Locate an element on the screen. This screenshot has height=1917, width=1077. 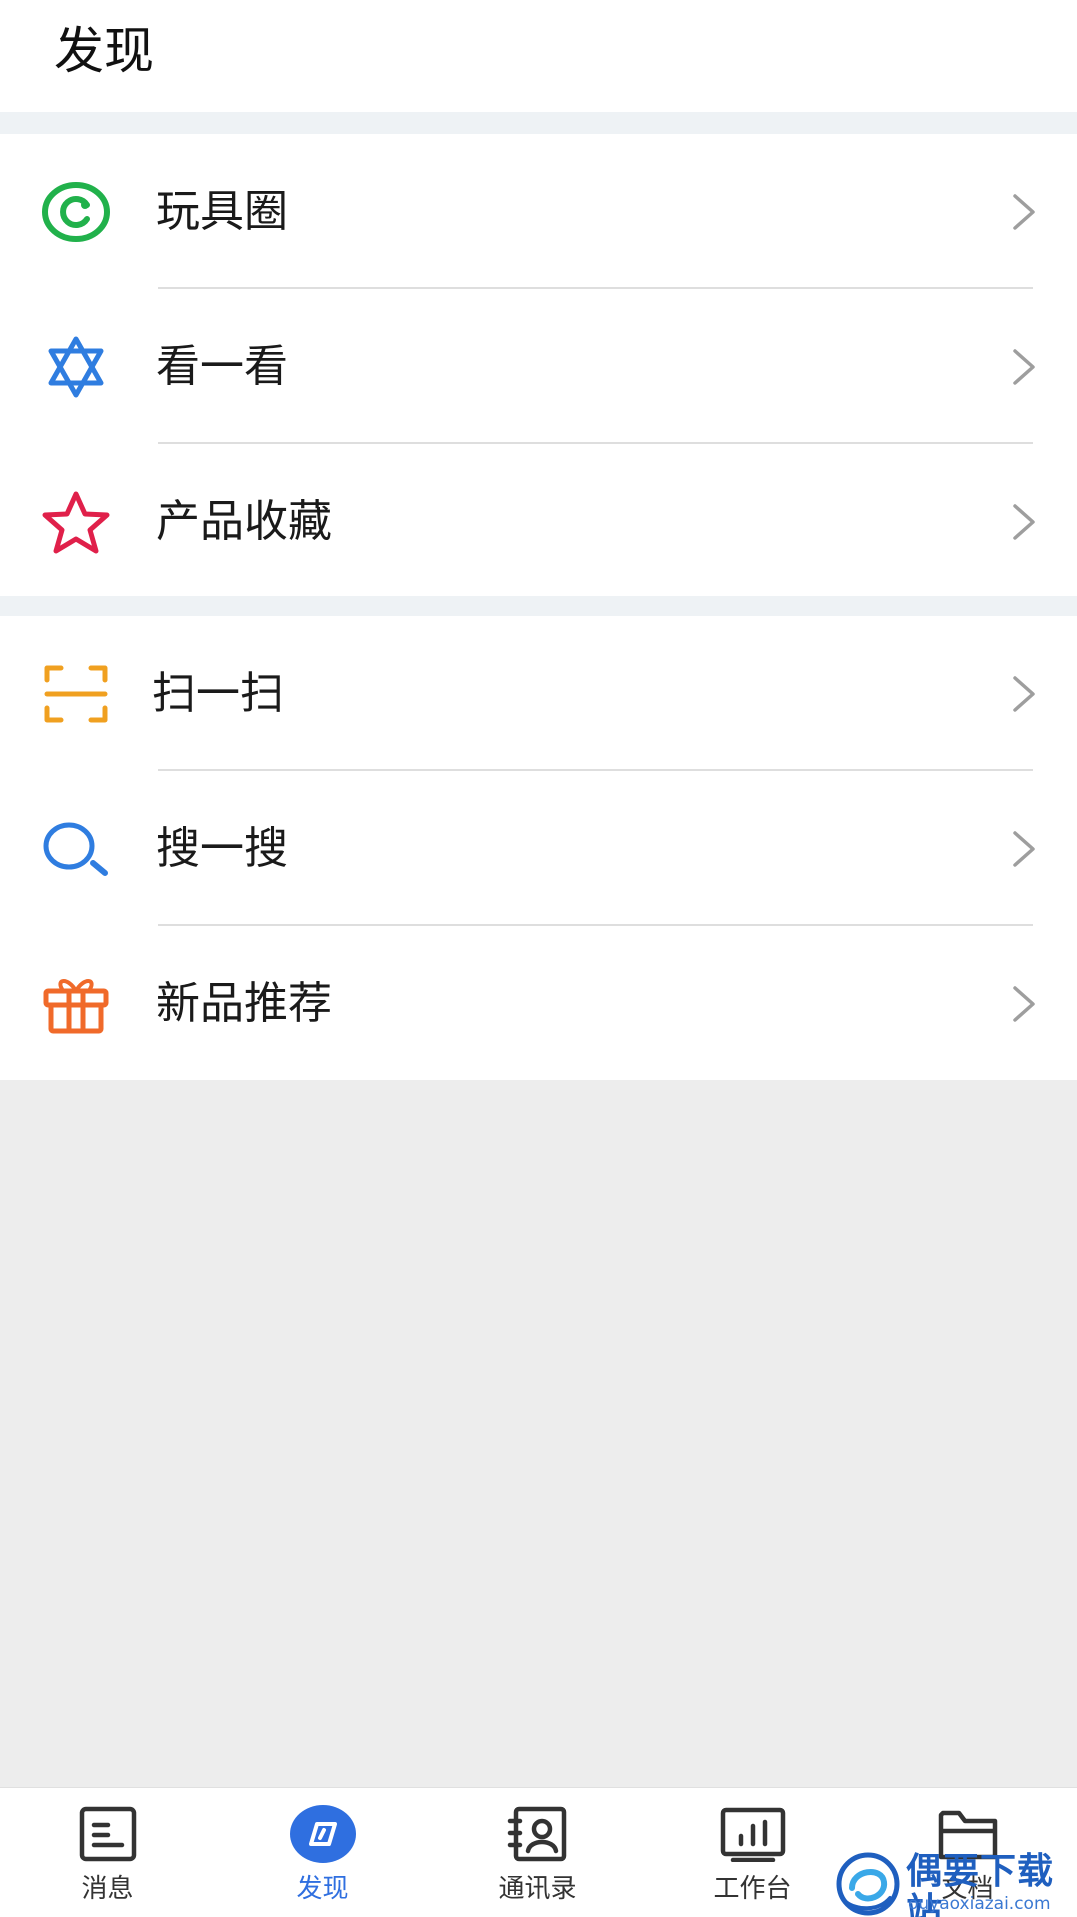
tab-messages: 消息 is located at coordinates (107, 1852).